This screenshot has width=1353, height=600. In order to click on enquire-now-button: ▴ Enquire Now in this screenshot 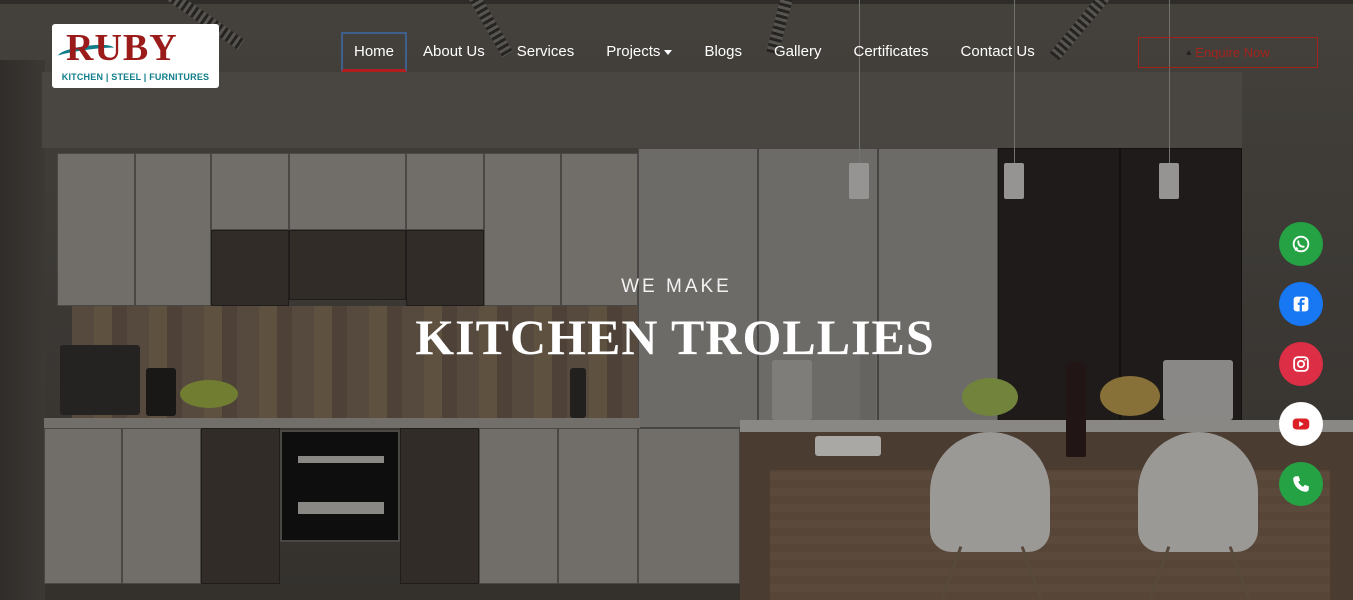, I will do `click(1228, 52)`.